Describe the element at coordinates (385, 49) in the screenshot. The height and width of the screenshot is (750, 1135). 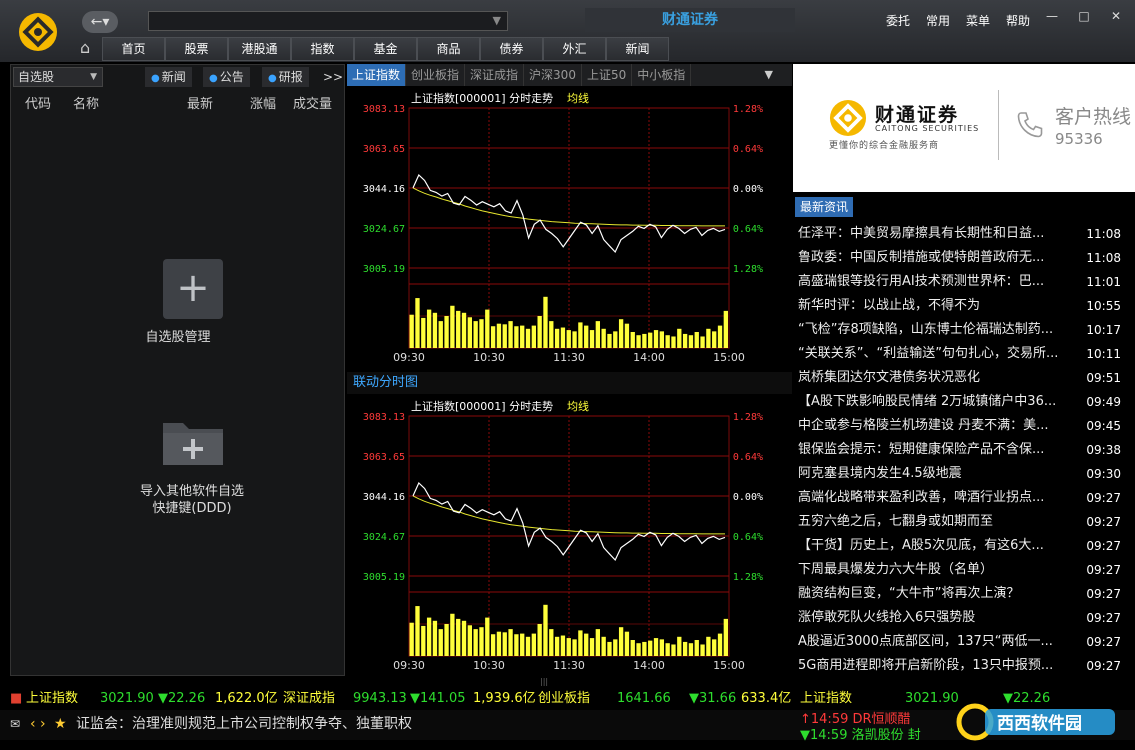
I see `tab-fund: 基金` at that location.